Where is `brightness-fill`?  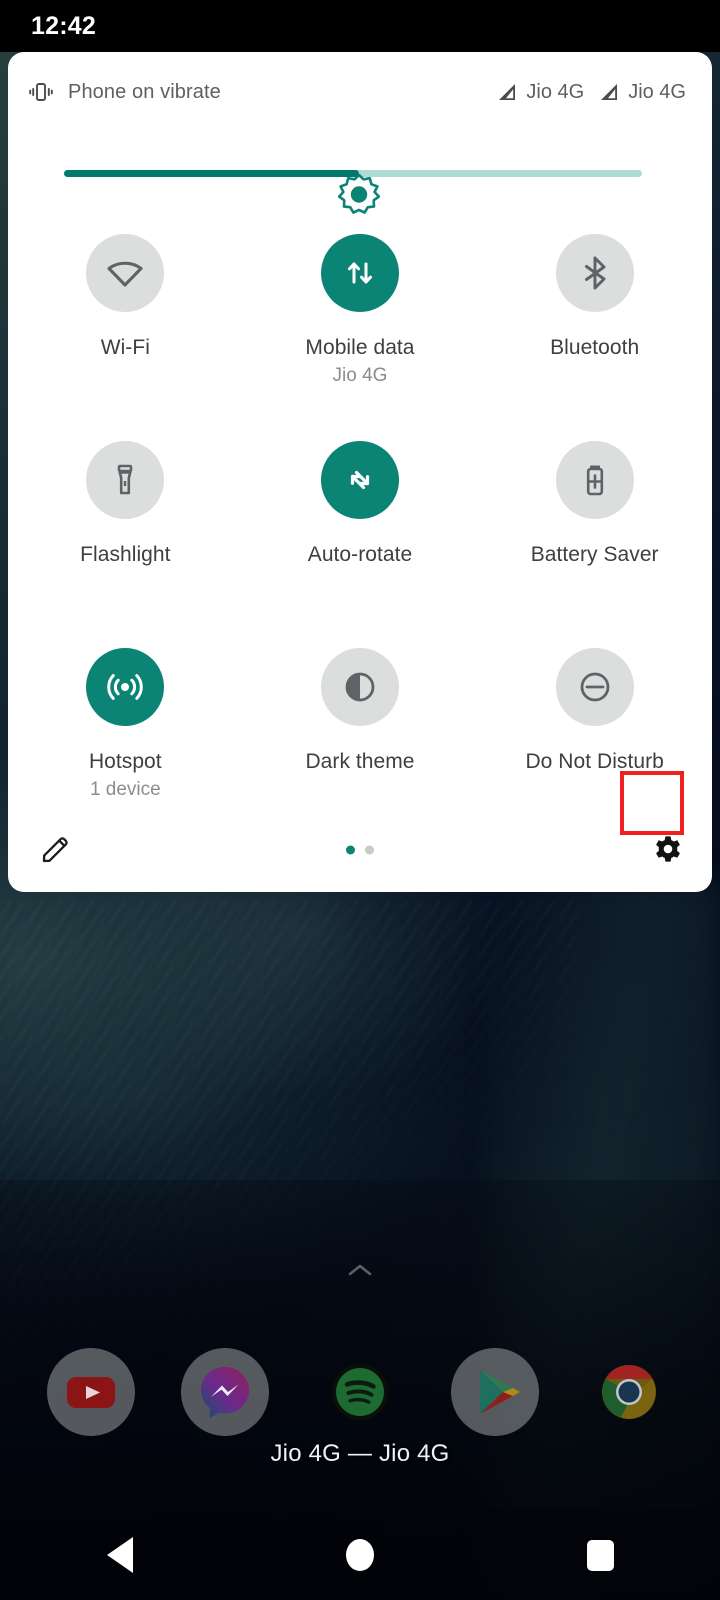 brightness-fill is located at coordinates (211, 173).